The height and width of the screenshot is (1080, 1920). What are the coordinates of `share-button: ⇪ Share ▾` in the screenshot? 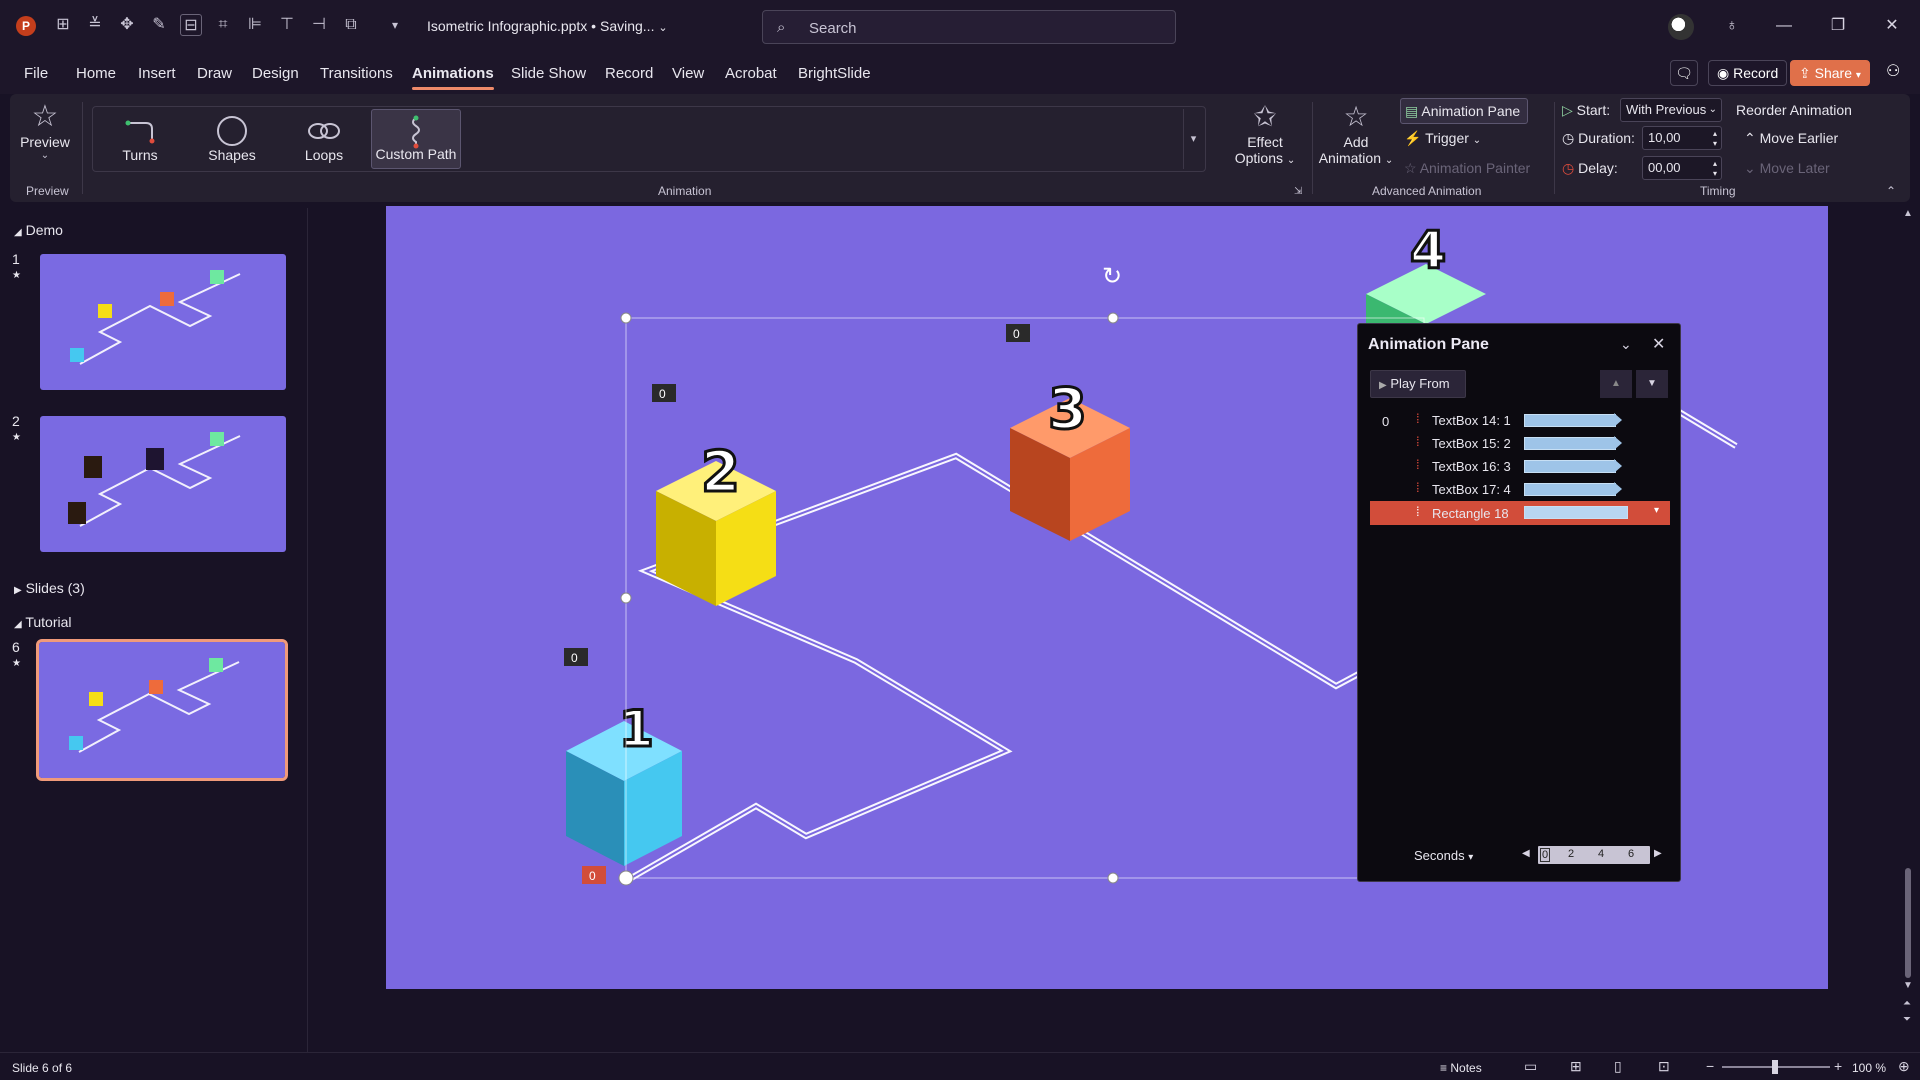 It's located at (1830, 73).